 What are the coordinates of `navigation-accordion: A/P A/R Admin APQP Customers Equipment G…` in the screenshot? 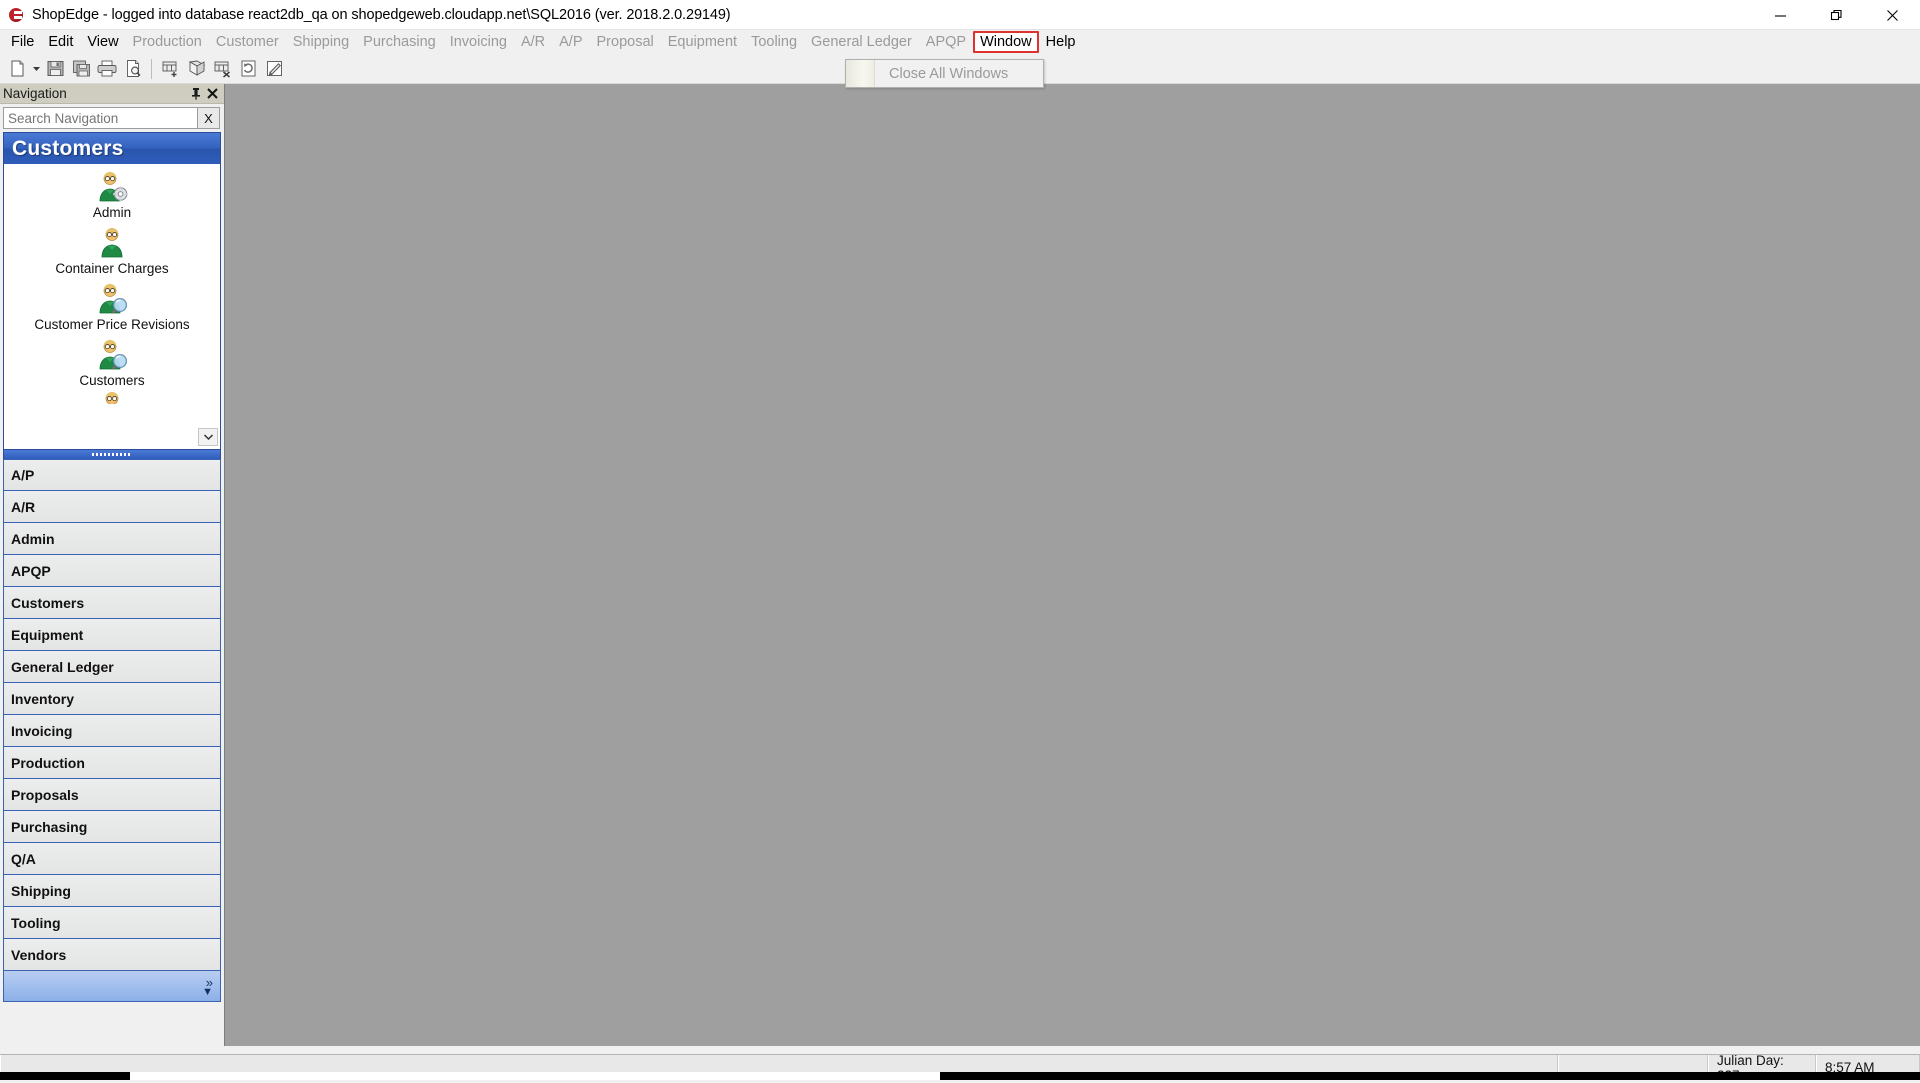 It's located at (112, 715).